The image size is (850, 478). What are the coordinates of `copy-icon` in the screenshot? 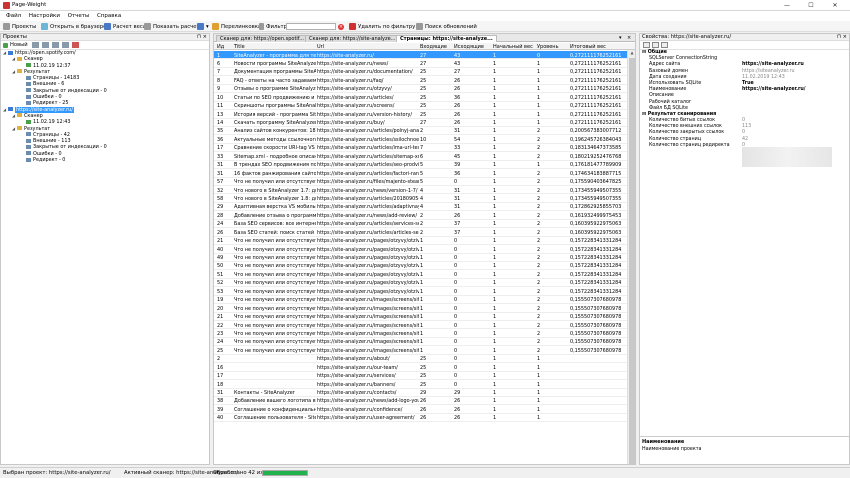 It's located at (45, 45).